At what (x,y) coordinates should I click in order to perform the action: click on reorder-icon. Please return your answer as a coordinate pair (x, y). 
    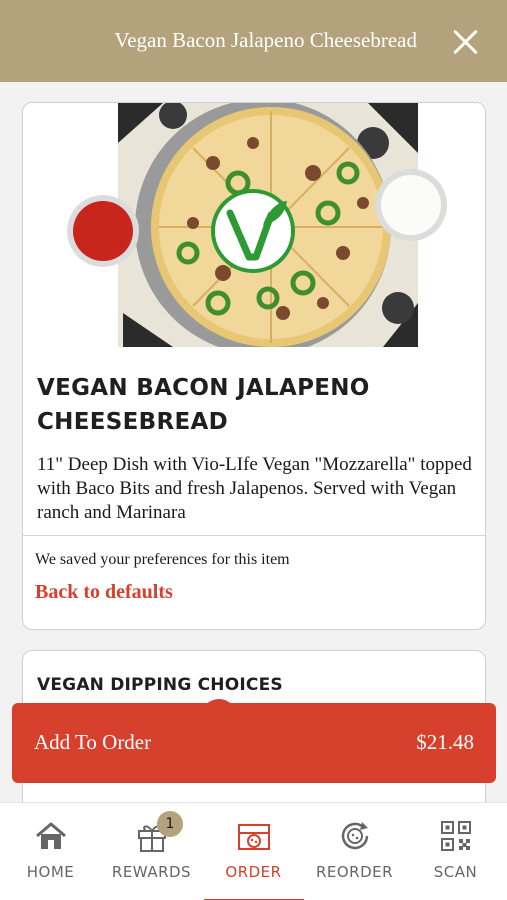
    Looking at the image, I should click on (355, 836).